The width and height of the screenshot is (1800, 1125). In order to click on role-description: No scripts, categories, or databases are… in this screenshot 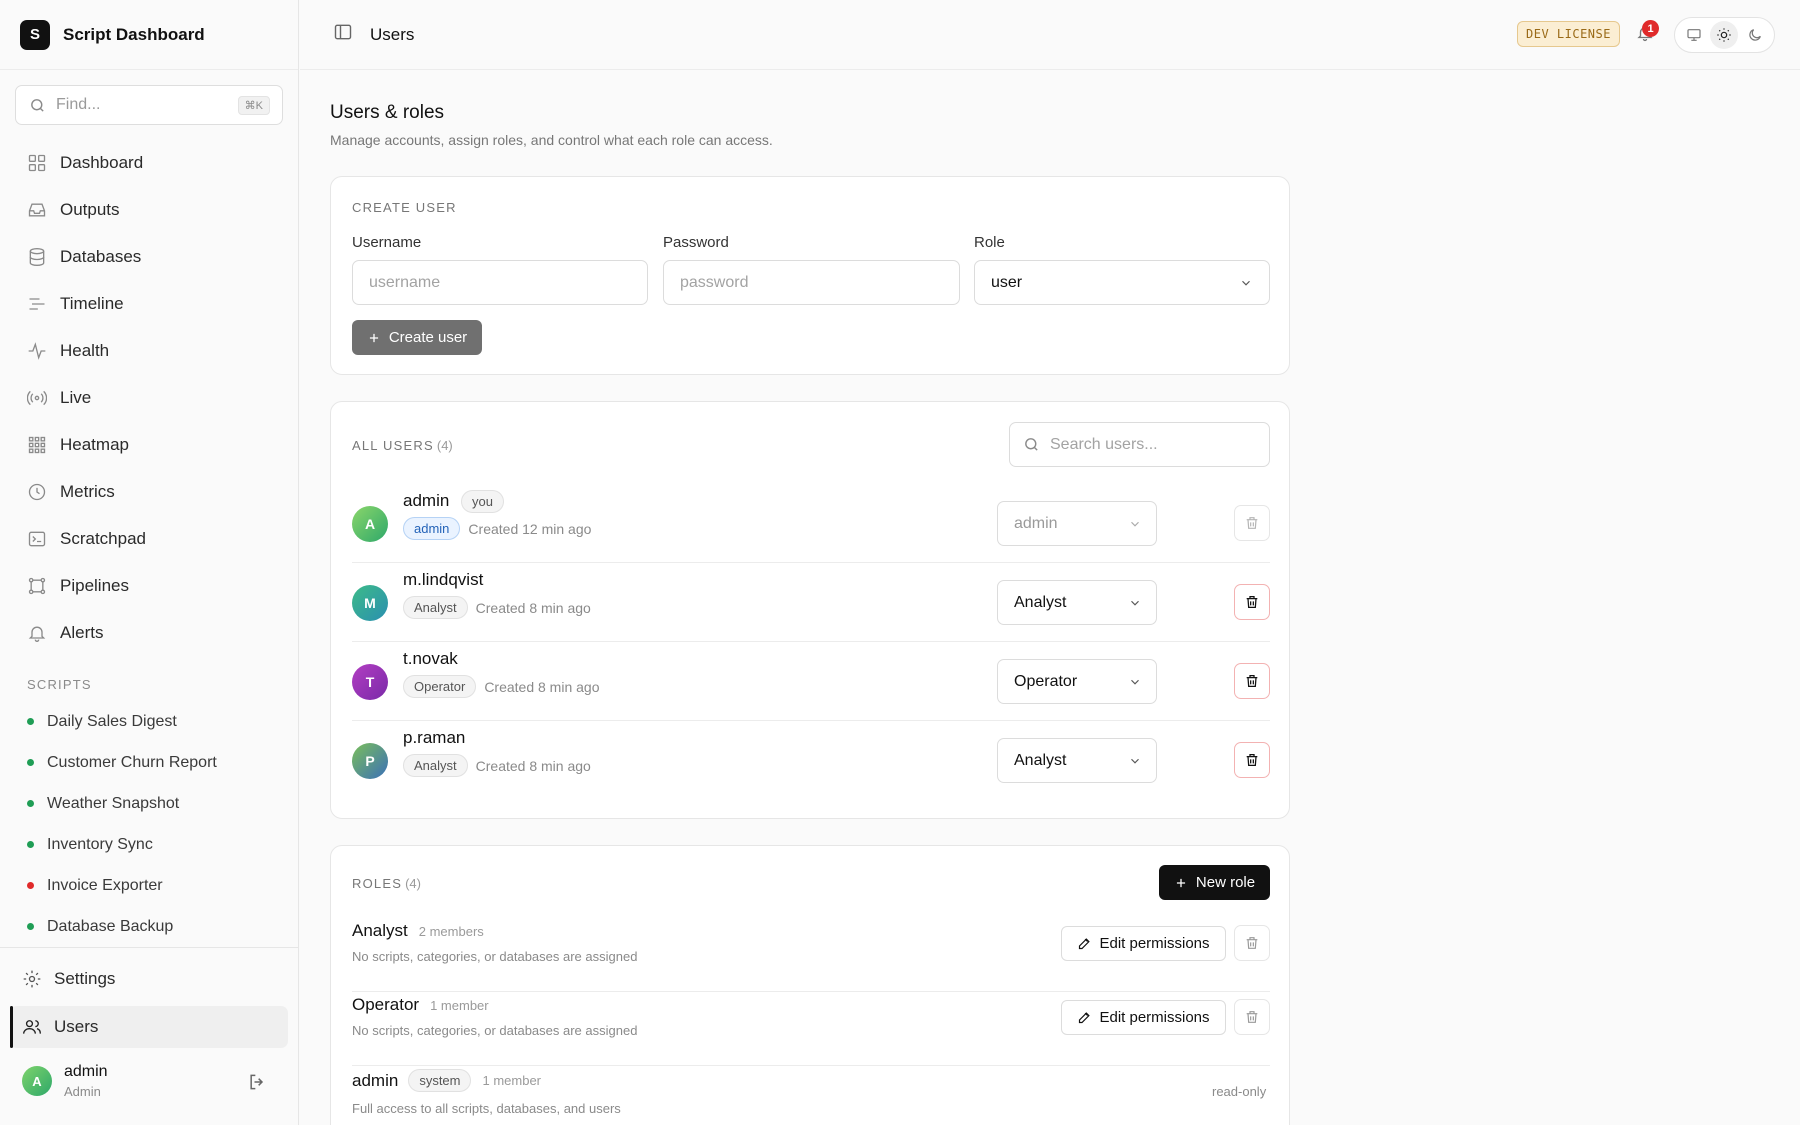, I will do `click(495, 1030)`.